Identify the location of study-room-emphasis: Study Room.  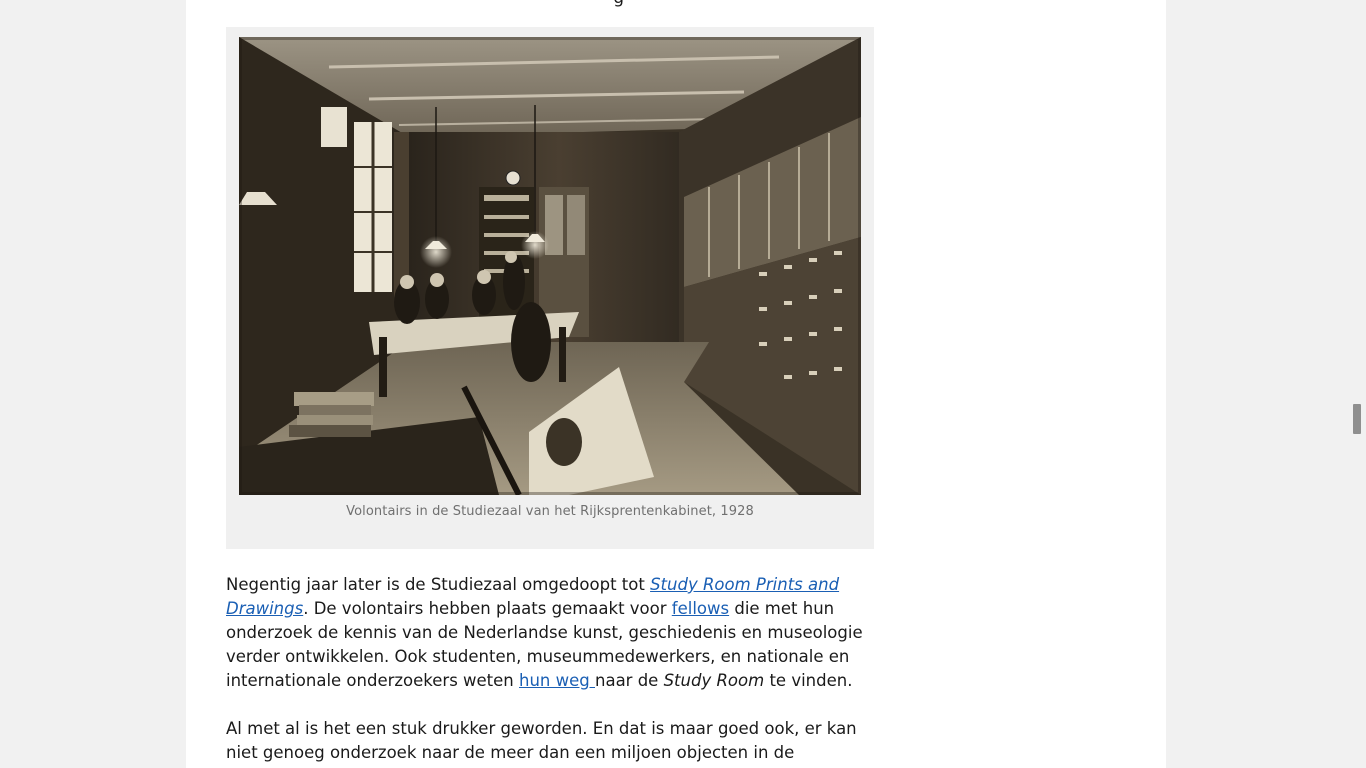
(714, 680).